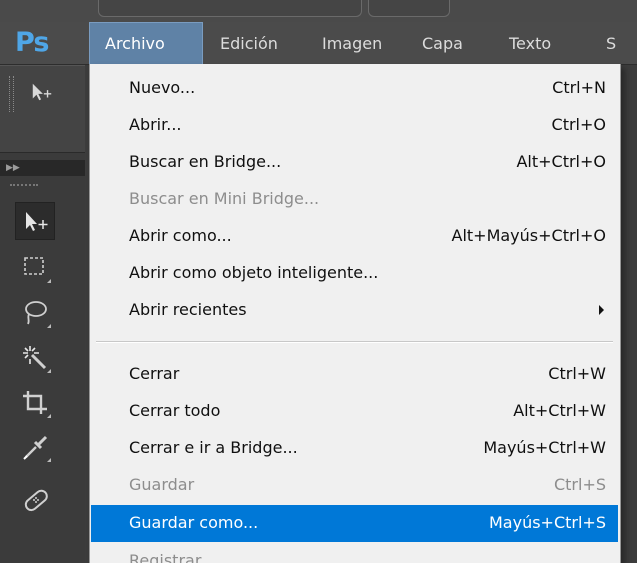 This screenshot has width=637, height=563. I want to click on menu-capa: Capa, so click(442, 43).